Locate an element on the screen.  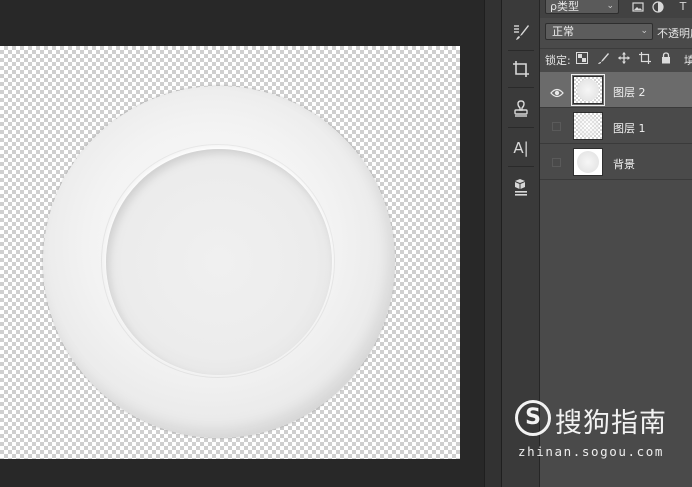
layers-list: 图层 2 图层 1 背景 is located at coordinates (616, 126).